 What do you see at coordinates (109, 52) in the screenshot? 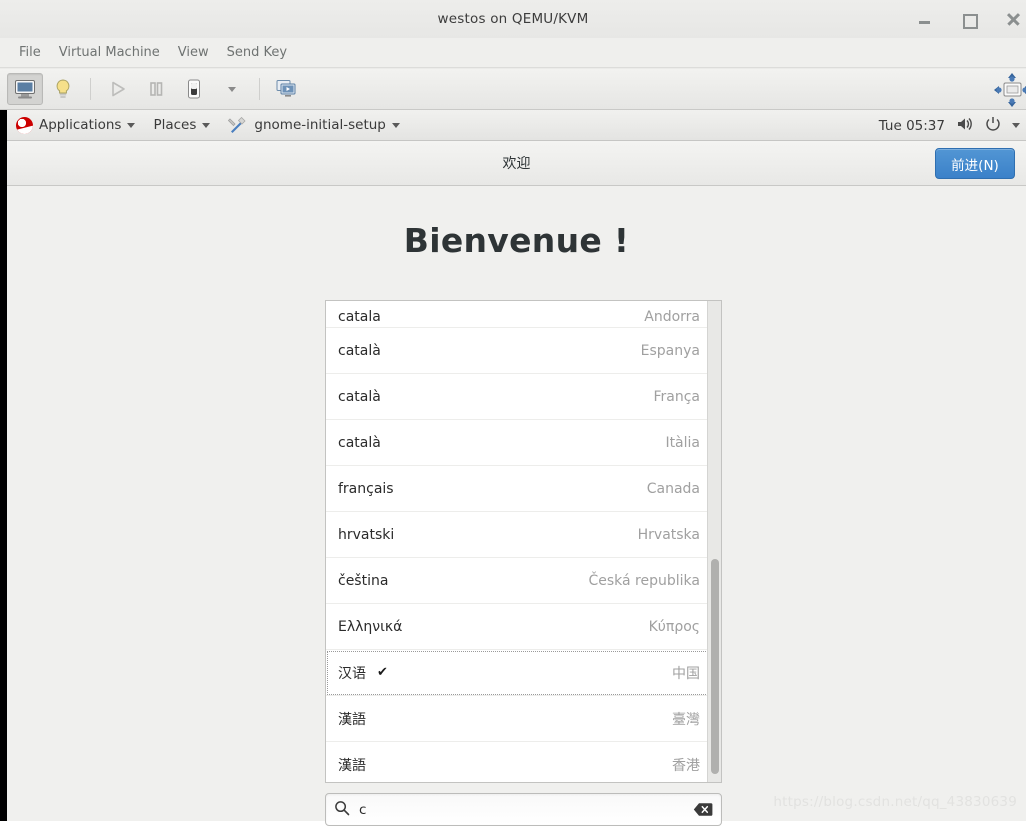
I see `menu-virtual-machine: Virtual Machine` at bounding box center [109, 52].